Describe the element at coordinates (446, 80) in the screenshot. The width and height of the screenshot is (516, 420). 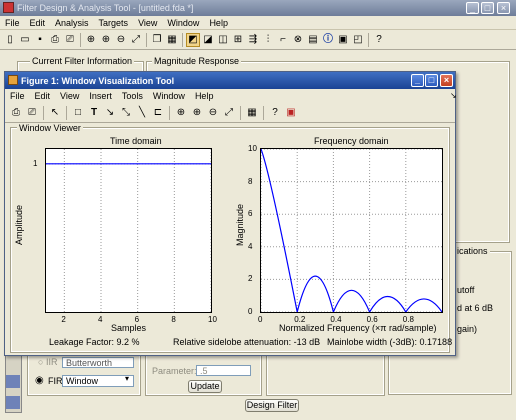
I see `figure-close-icon: ×` at that location.